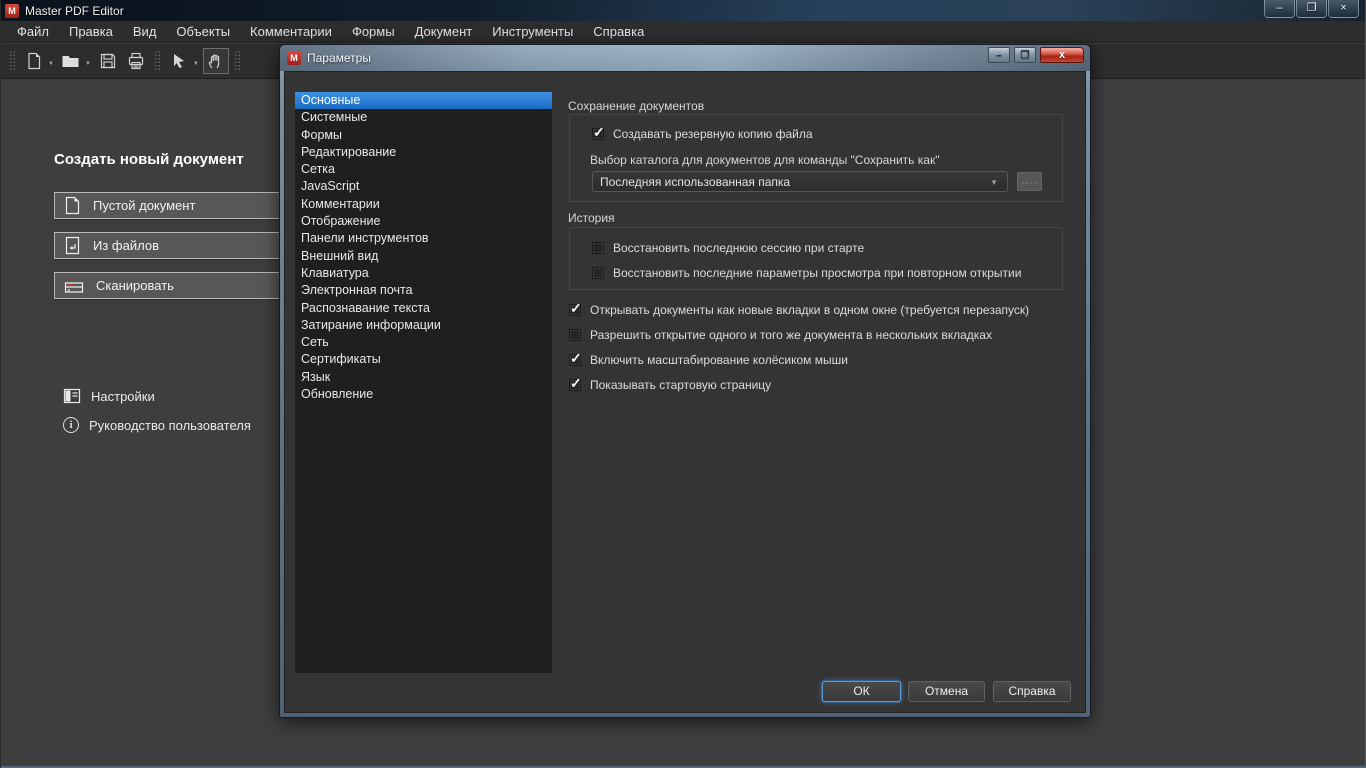 The image size is (1366, 768). I want to click on minimize-button: –, so click(1279, 9).